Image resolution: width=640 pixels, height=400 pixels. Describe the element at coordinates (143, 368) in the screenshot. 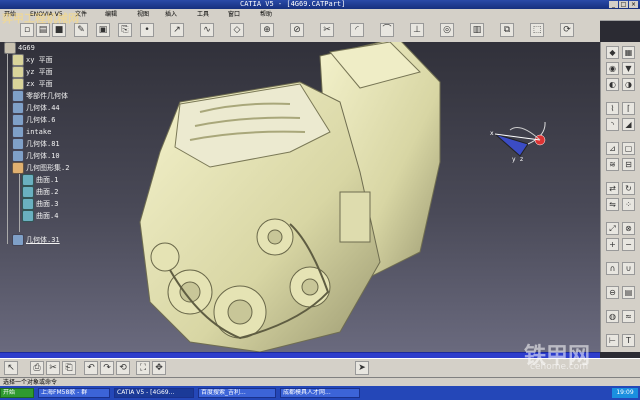

I see `fit-all-icon: ⛶` at that location.